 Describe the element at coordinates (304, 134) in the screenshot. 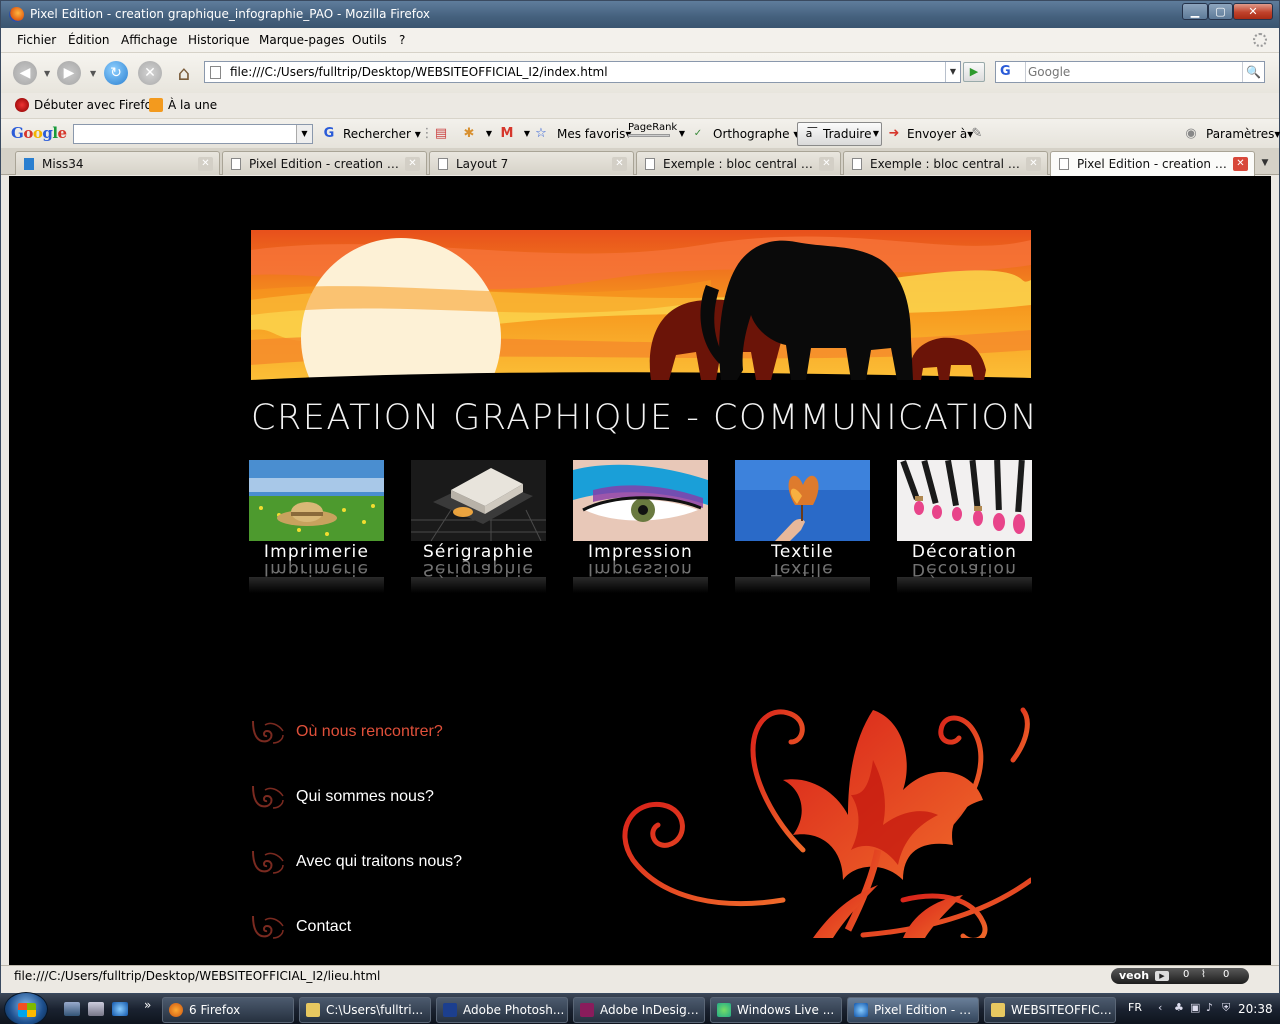

I see `google-search-dropdown-icon: ▼` at that location.